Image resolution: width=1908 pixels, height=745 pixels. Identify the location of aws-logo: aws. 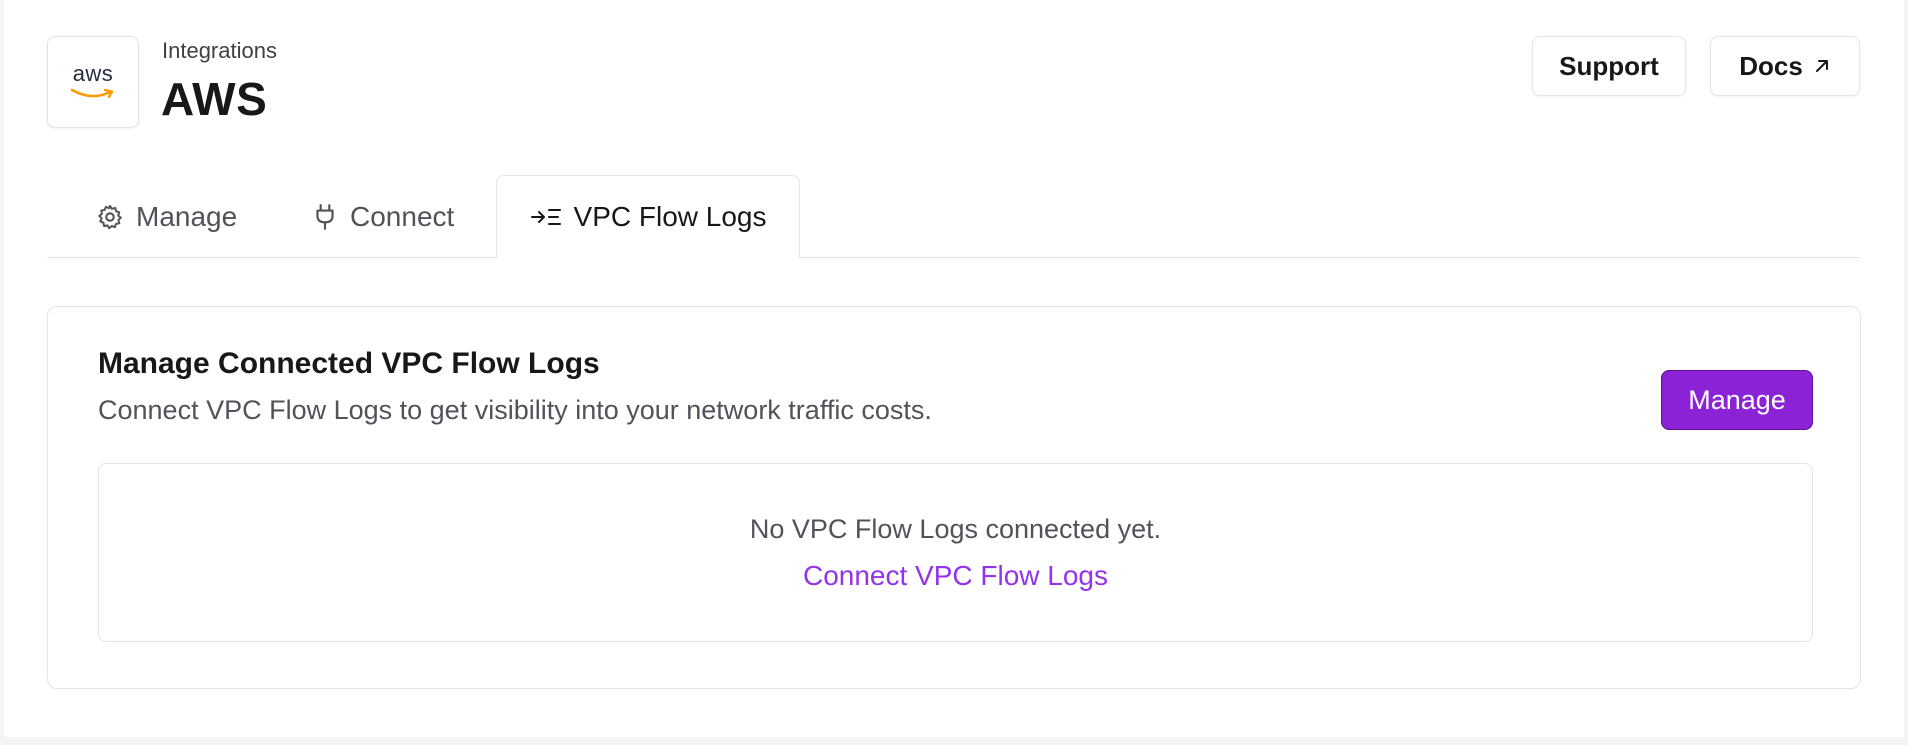
(93, 82).